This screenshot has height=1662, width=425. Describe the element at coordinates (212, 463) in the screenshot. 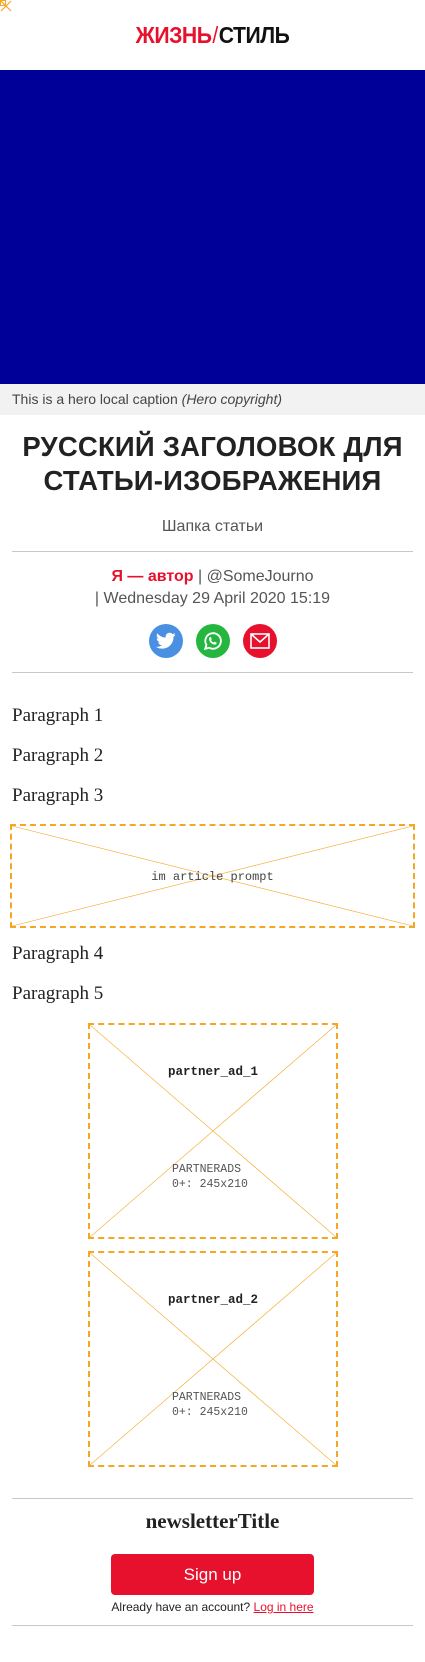

I see `article-title: РУССКИЙ ЗАГОЛОВОК ДЛЯ СТАТЬИ-ИЗОБРАЖЕНИЯ` at that location.